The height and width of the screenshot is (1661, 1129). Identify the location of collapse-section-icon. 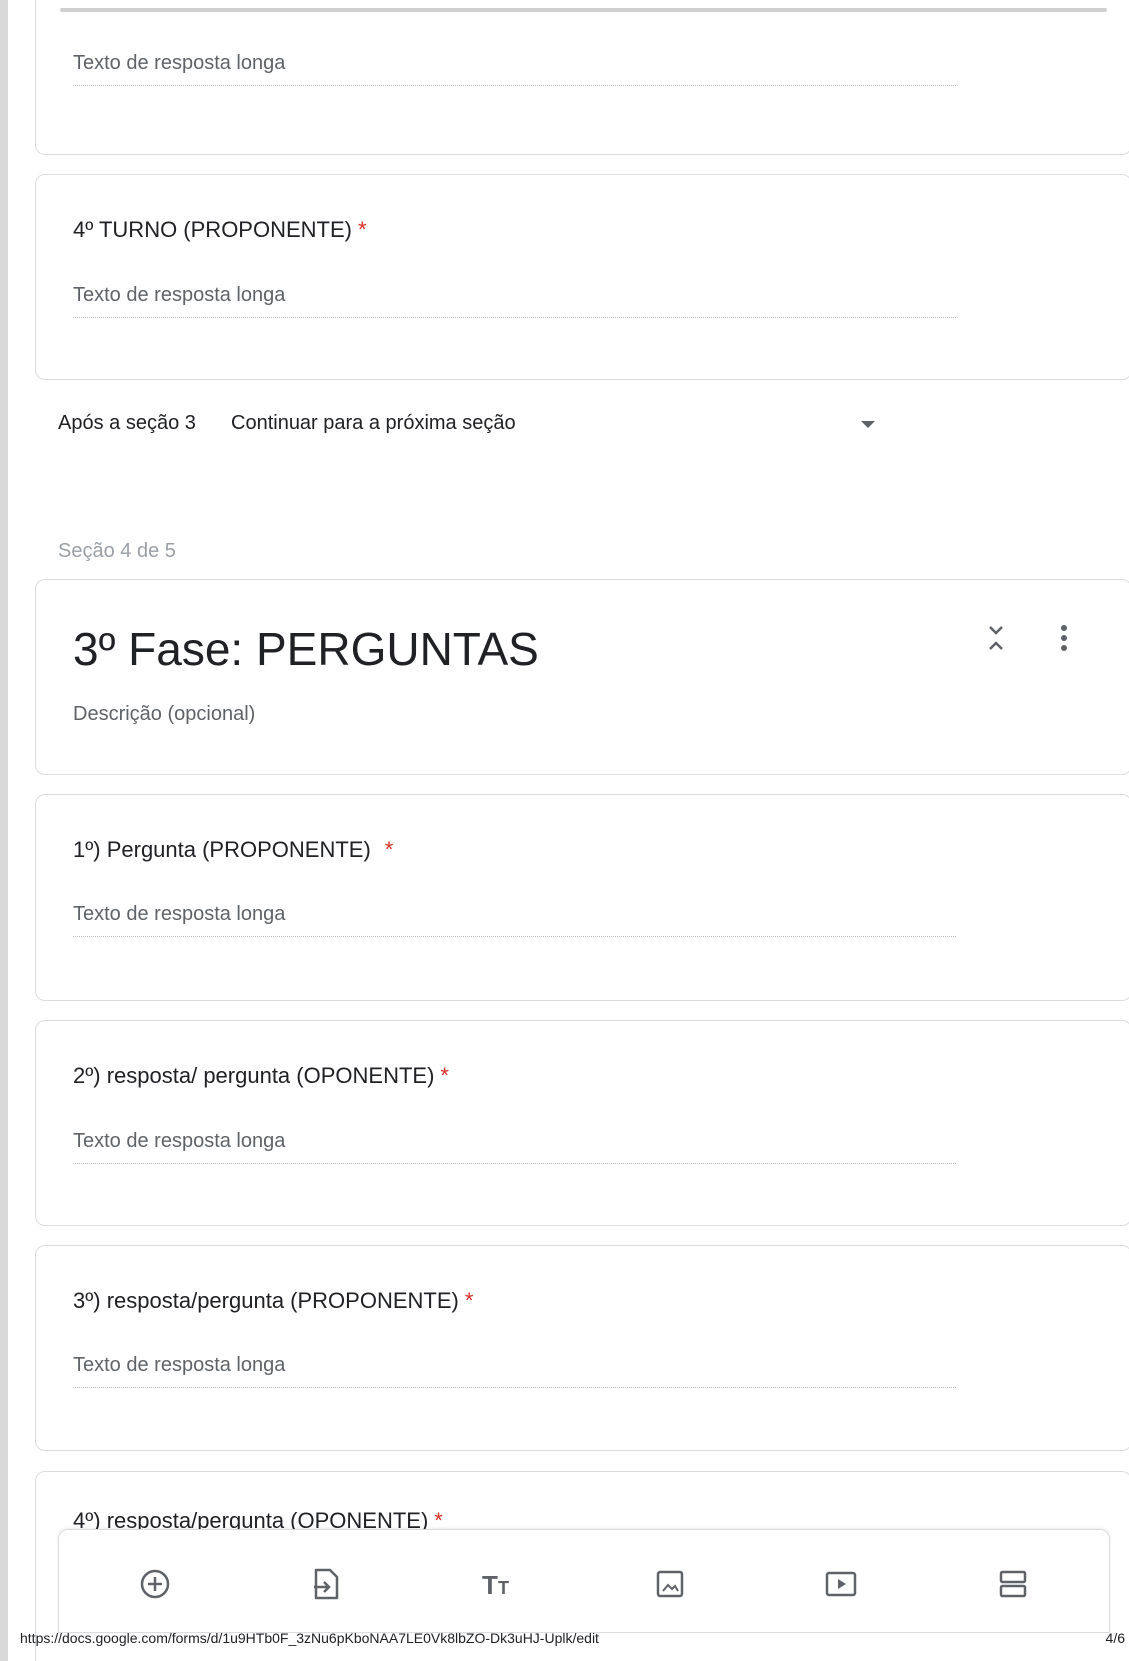
(996, 638).